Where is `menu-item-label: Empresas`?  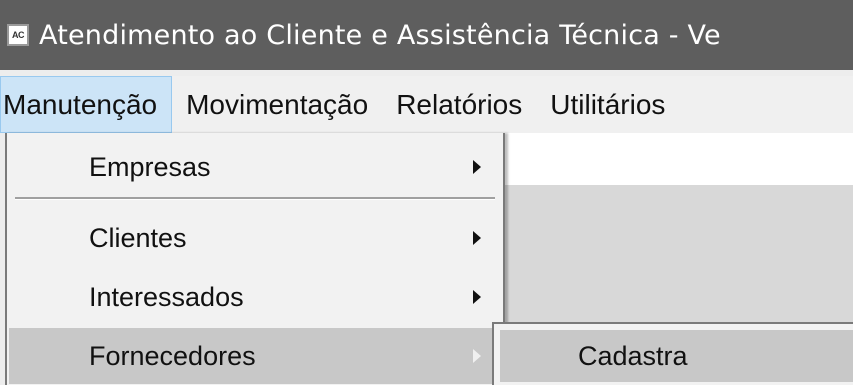 menu-item-label: Empresas is located at coordinates (150, 166).